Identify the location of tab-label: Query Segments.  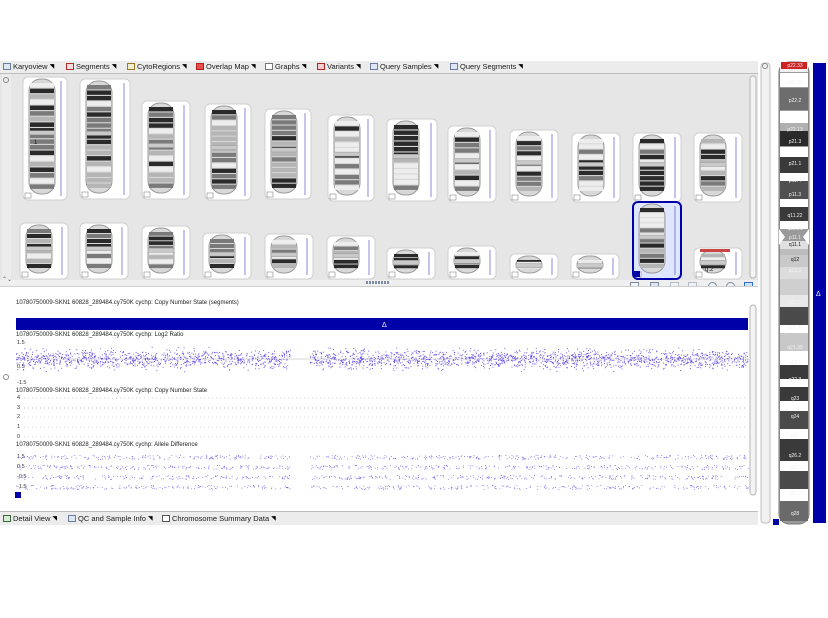
(488, 66).